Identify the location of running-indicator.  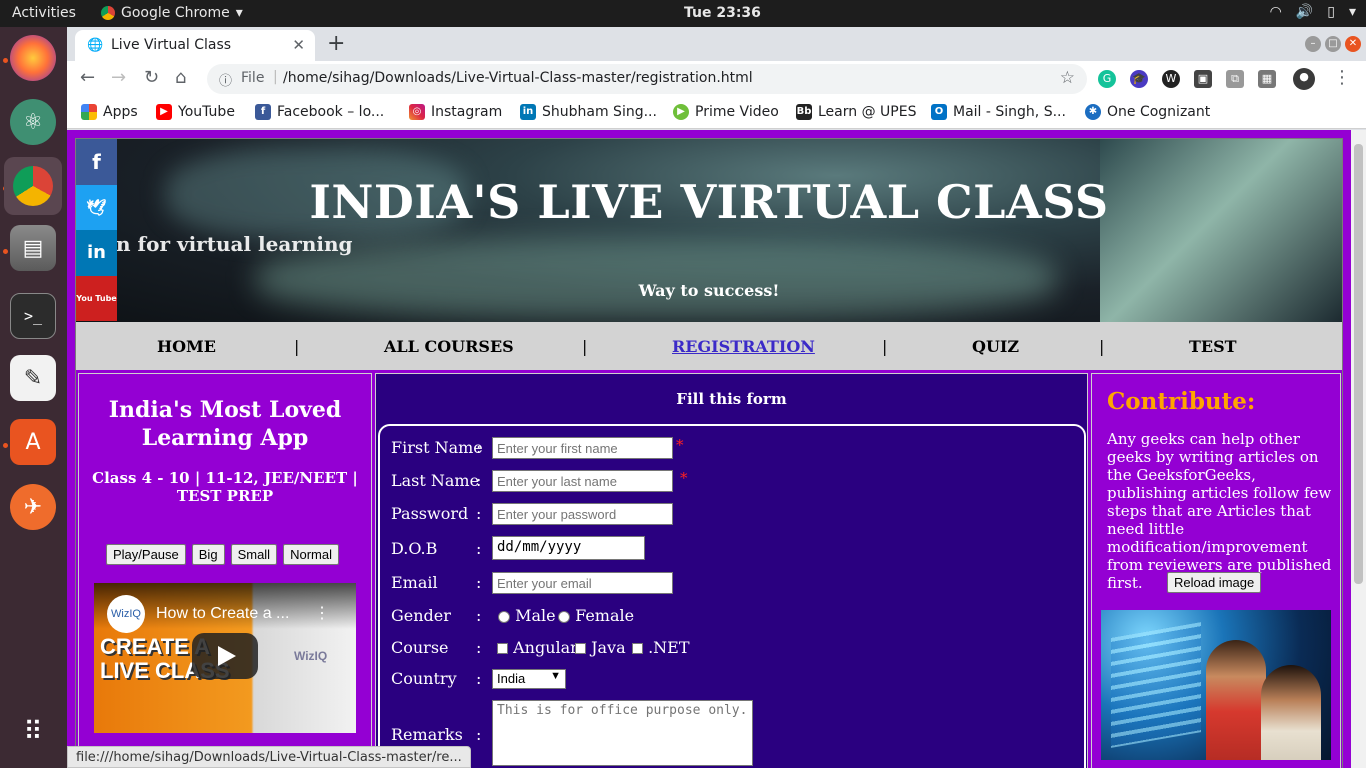
(5, 251).